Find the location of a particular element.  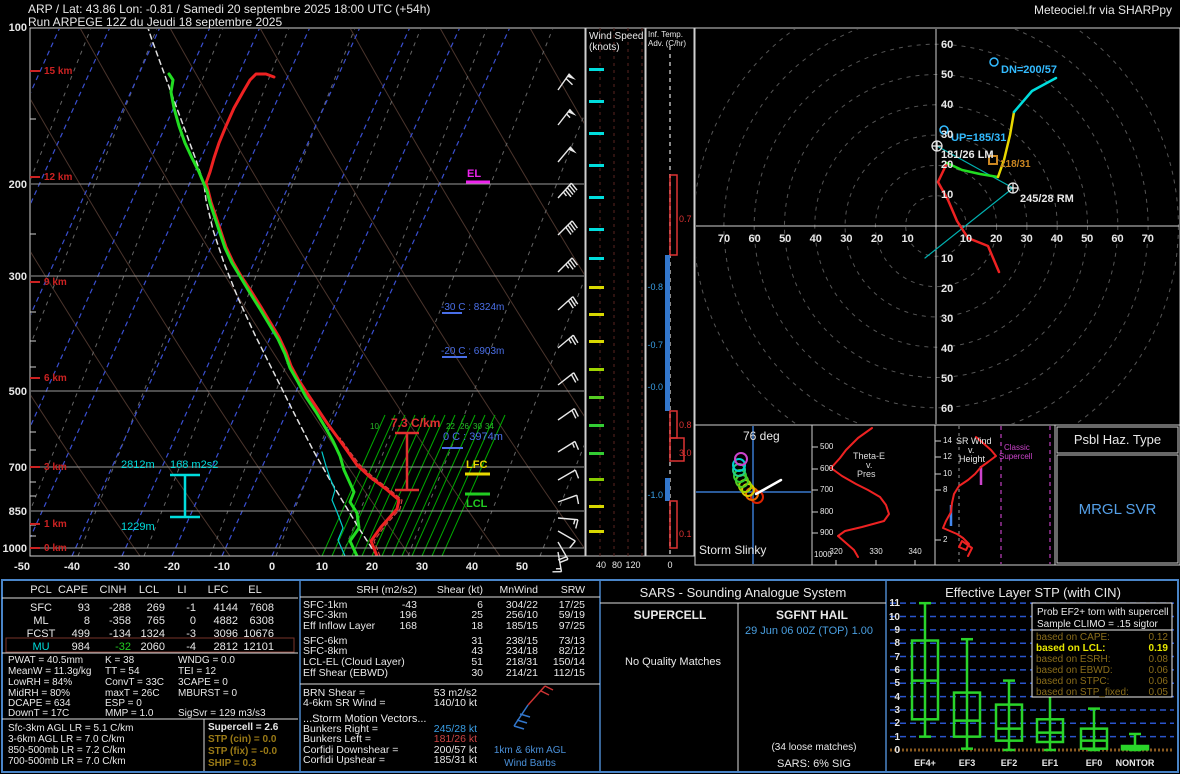

barb-caption-1: 1km & 6km AGL is located at coordinates (530, 750).